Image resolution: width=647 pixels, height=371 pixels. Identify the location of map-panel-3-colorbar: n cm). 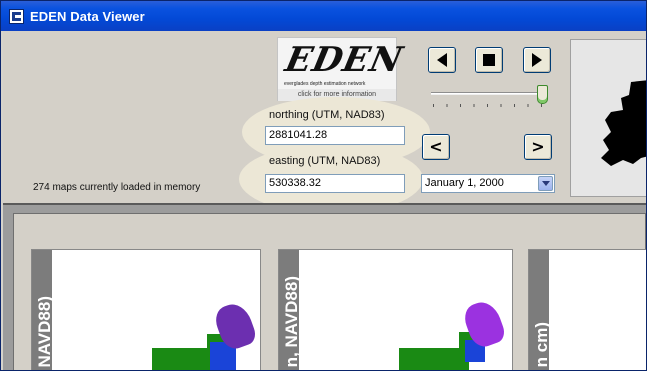
(540, 310).